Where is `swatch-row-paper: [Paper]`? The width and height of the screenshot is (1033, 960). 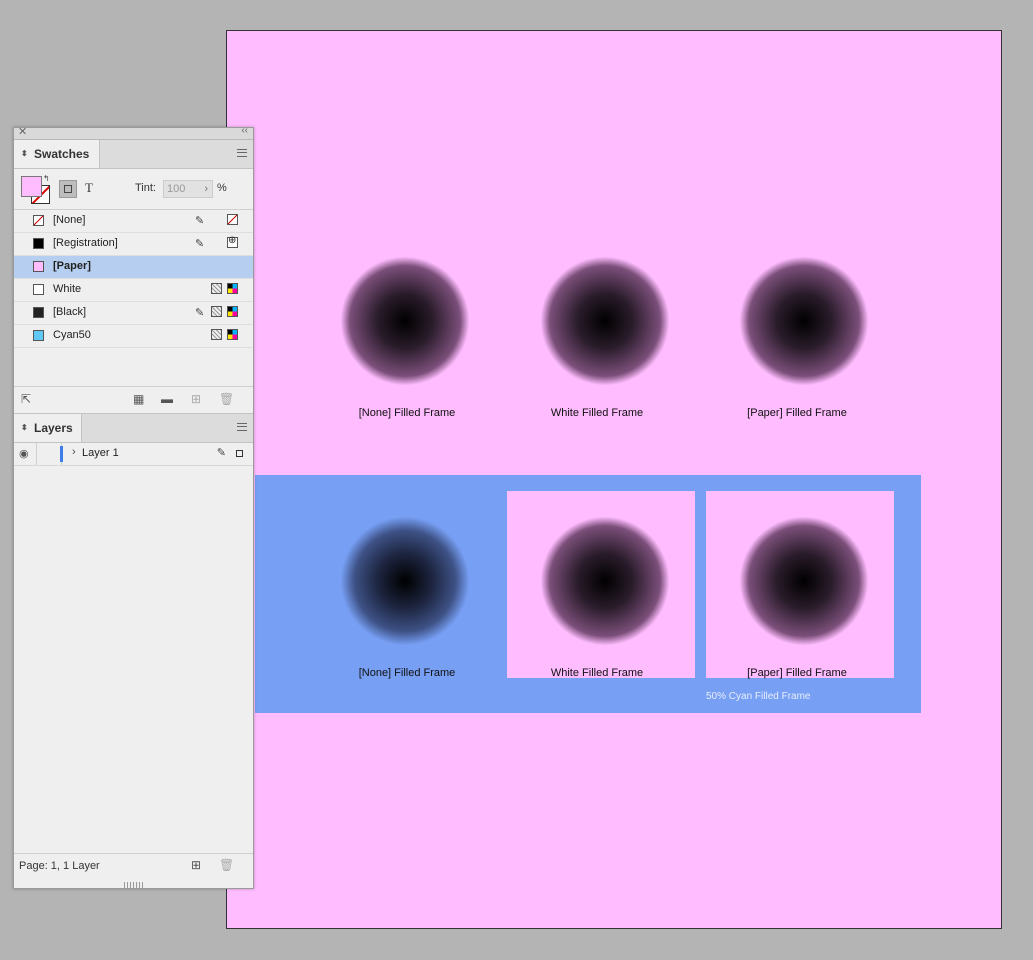 swatch-row-paper: [Paper] is located at coordinates (133, 267).